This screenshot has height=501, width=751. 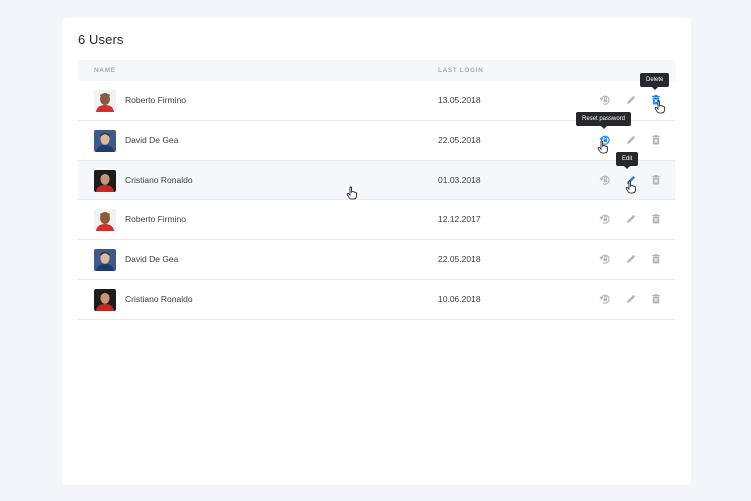 What do you see at coordinates (459, 179) in the screenshot?
I see `user-last-login: 01.03.2018` at bounding box center [459, 179].